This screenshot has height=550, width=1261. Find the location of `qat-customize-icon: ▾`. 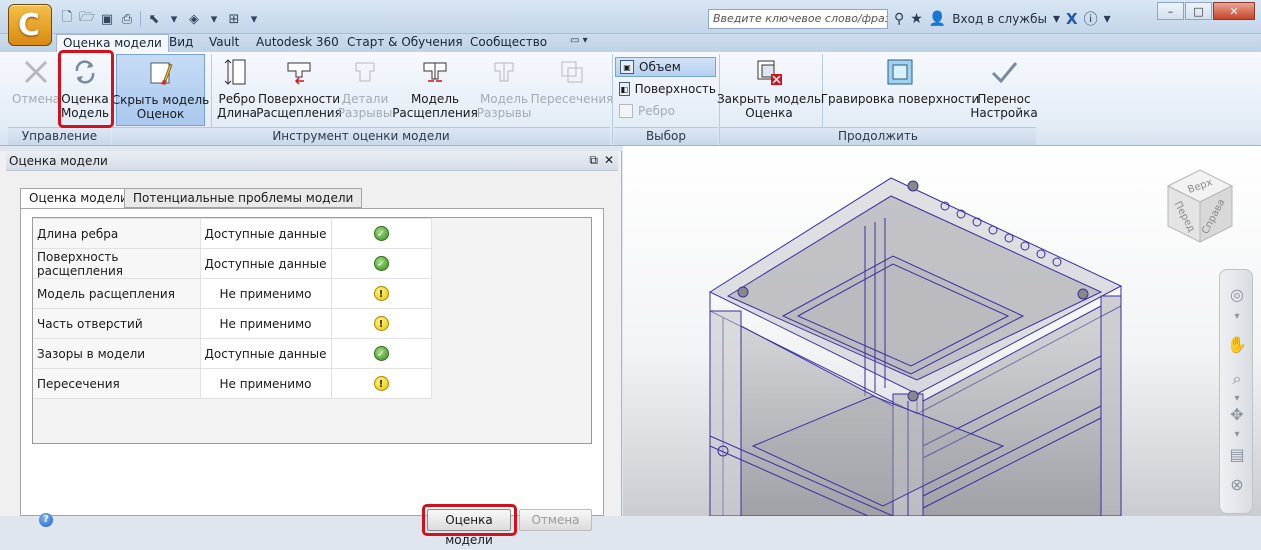

qat-customize-icon: ▾ is located at coordinates (254, 19).